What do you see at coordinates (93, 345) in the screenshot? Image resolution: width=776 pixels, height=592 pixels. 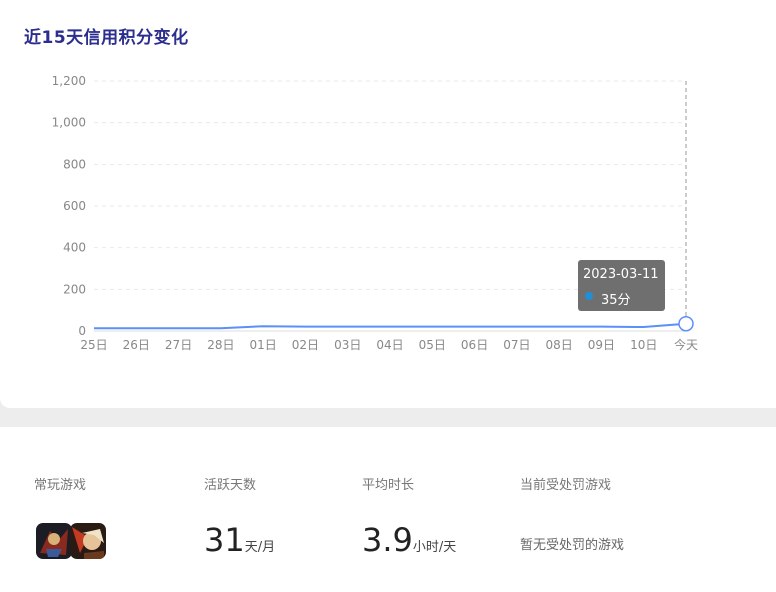 I see `x-tick-label: 25日` at bounding box center [93, 345].